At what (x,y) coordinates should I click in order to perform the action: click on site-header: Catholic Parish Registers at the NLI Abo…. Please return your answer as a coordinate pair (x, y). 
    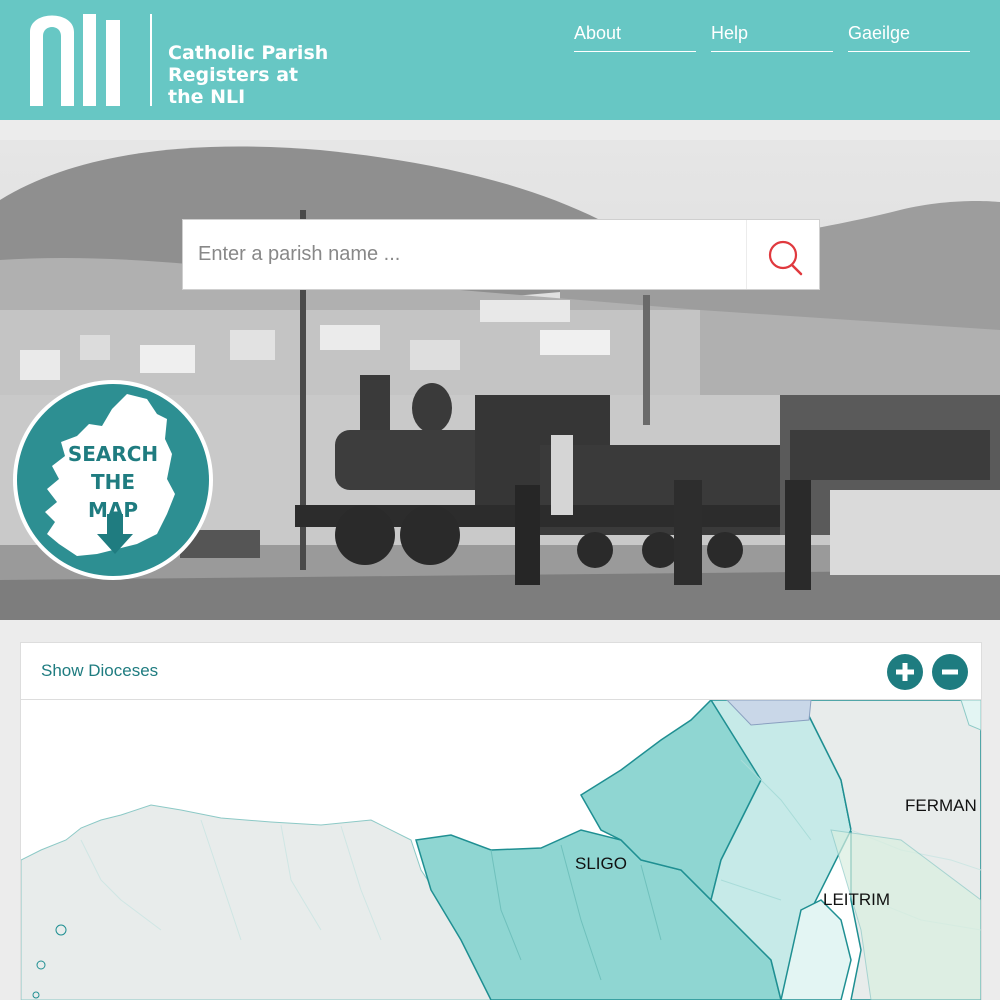
    Looking at the image, I should click on (500, 60).